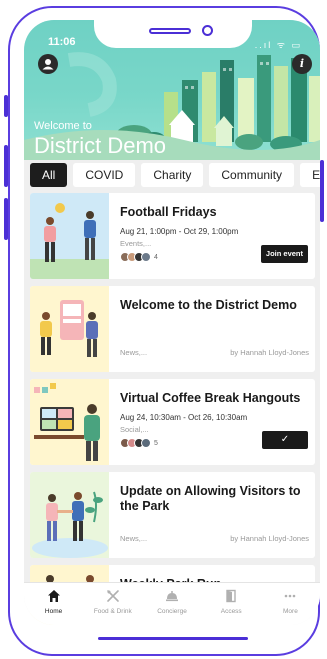 This screenshot has height=659, width=327. I want to click on welcome-label: Welcome to, so click(63, 126).